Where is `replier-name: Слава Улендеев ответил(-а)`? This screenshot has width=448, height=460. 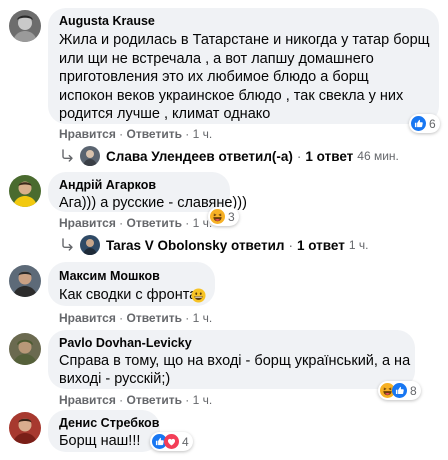 replier-name: Слава Улендеев ответил(-а) is located at coordinates (199, 156).